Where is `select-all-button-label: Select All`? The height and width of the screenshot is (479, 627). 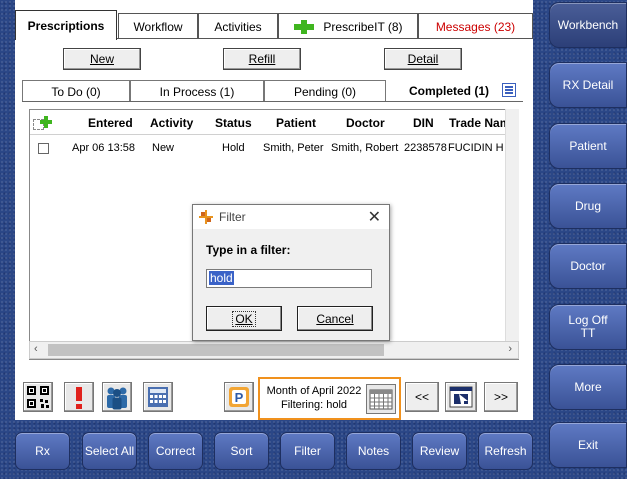
select-all-button-label: Select All is located at coordinates (109, 451).